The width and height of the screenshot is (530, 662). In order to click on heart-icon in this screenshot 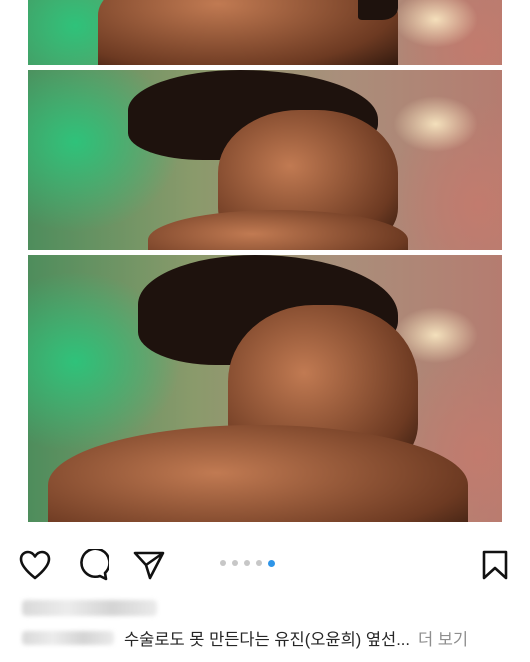, I will do `click(35, 565)`.